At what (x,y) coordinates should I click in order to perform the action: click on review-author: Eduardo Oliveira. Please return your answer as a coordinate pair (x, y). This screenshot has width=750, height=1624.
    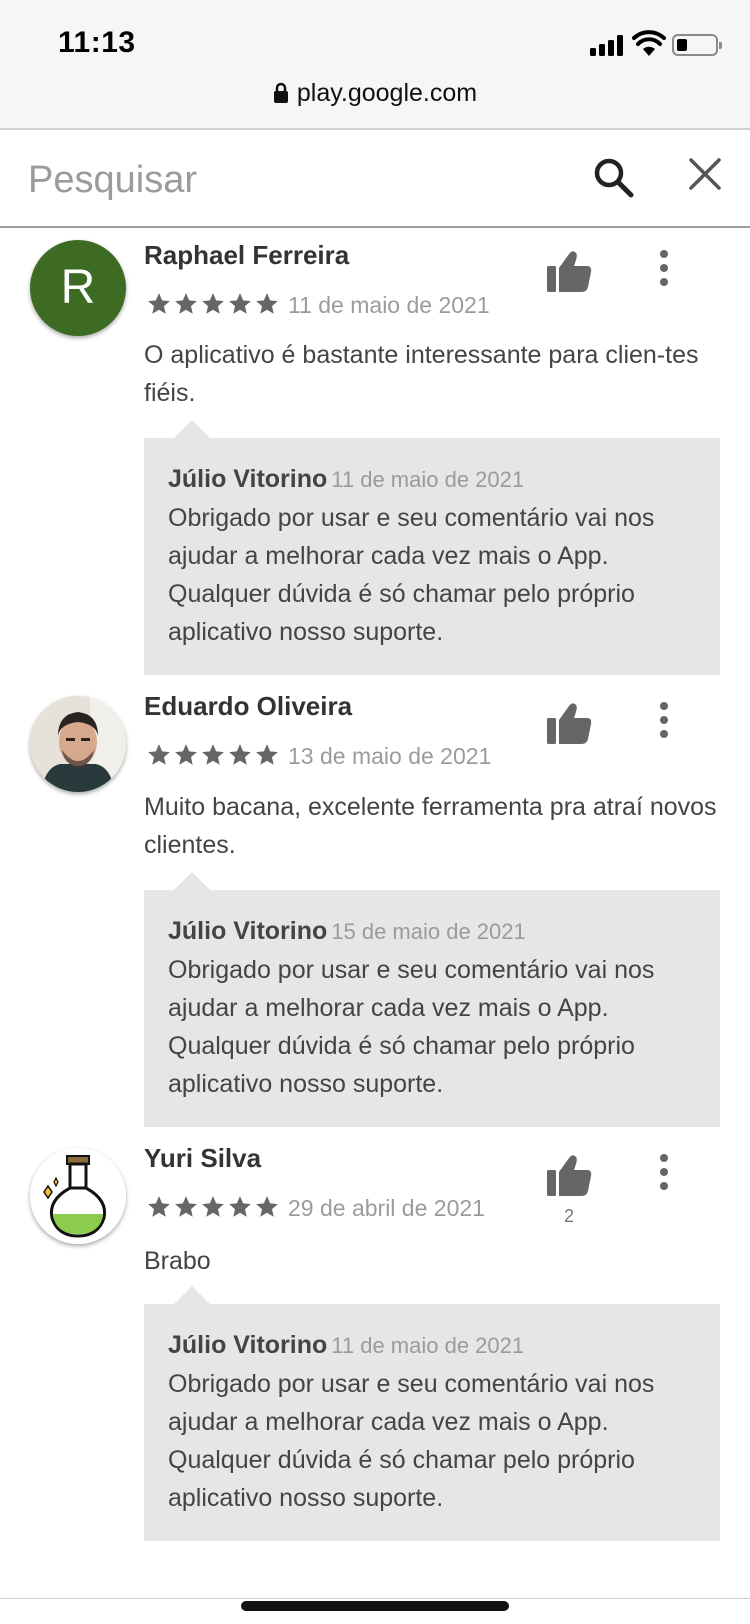
    Looking at the image, I should click on (248, 706).